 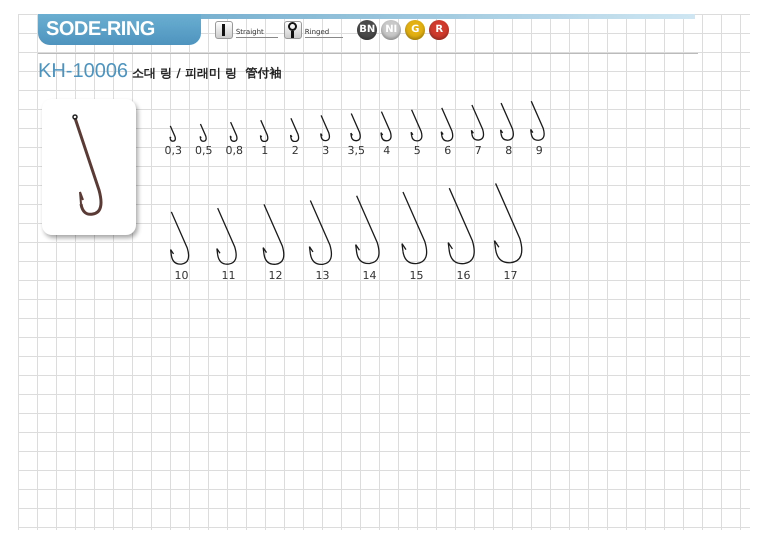 I want to click on ring-eye-icon, so click(x=293, y=29).